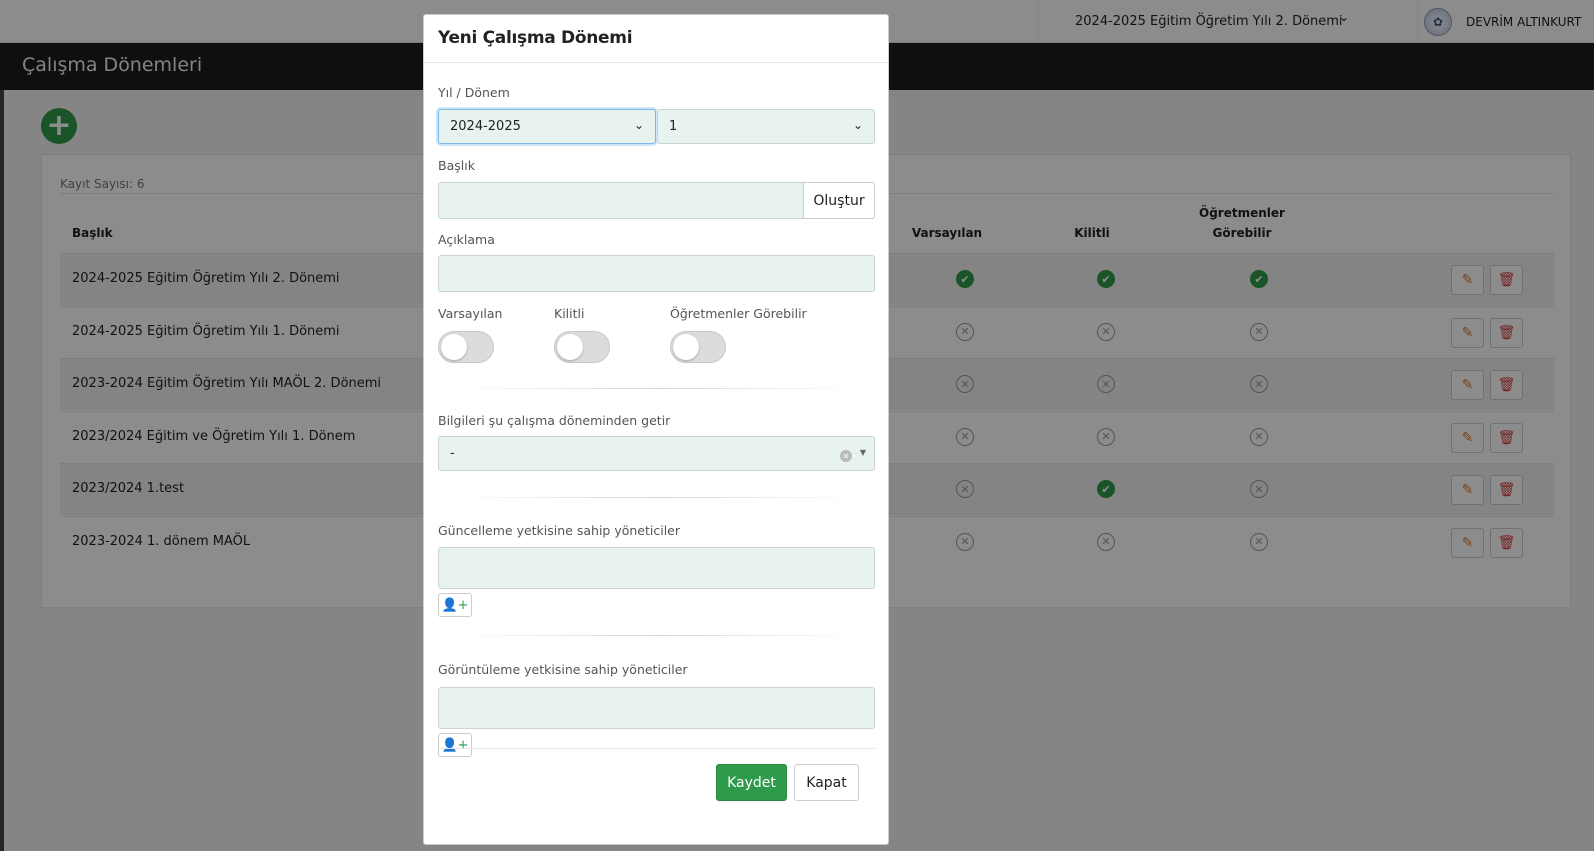 Image resolution: width=1594 pixels, height=851 pixels. Describe the element at coordinates (621, 200) in the screenshot. I see `title-input` at that location.